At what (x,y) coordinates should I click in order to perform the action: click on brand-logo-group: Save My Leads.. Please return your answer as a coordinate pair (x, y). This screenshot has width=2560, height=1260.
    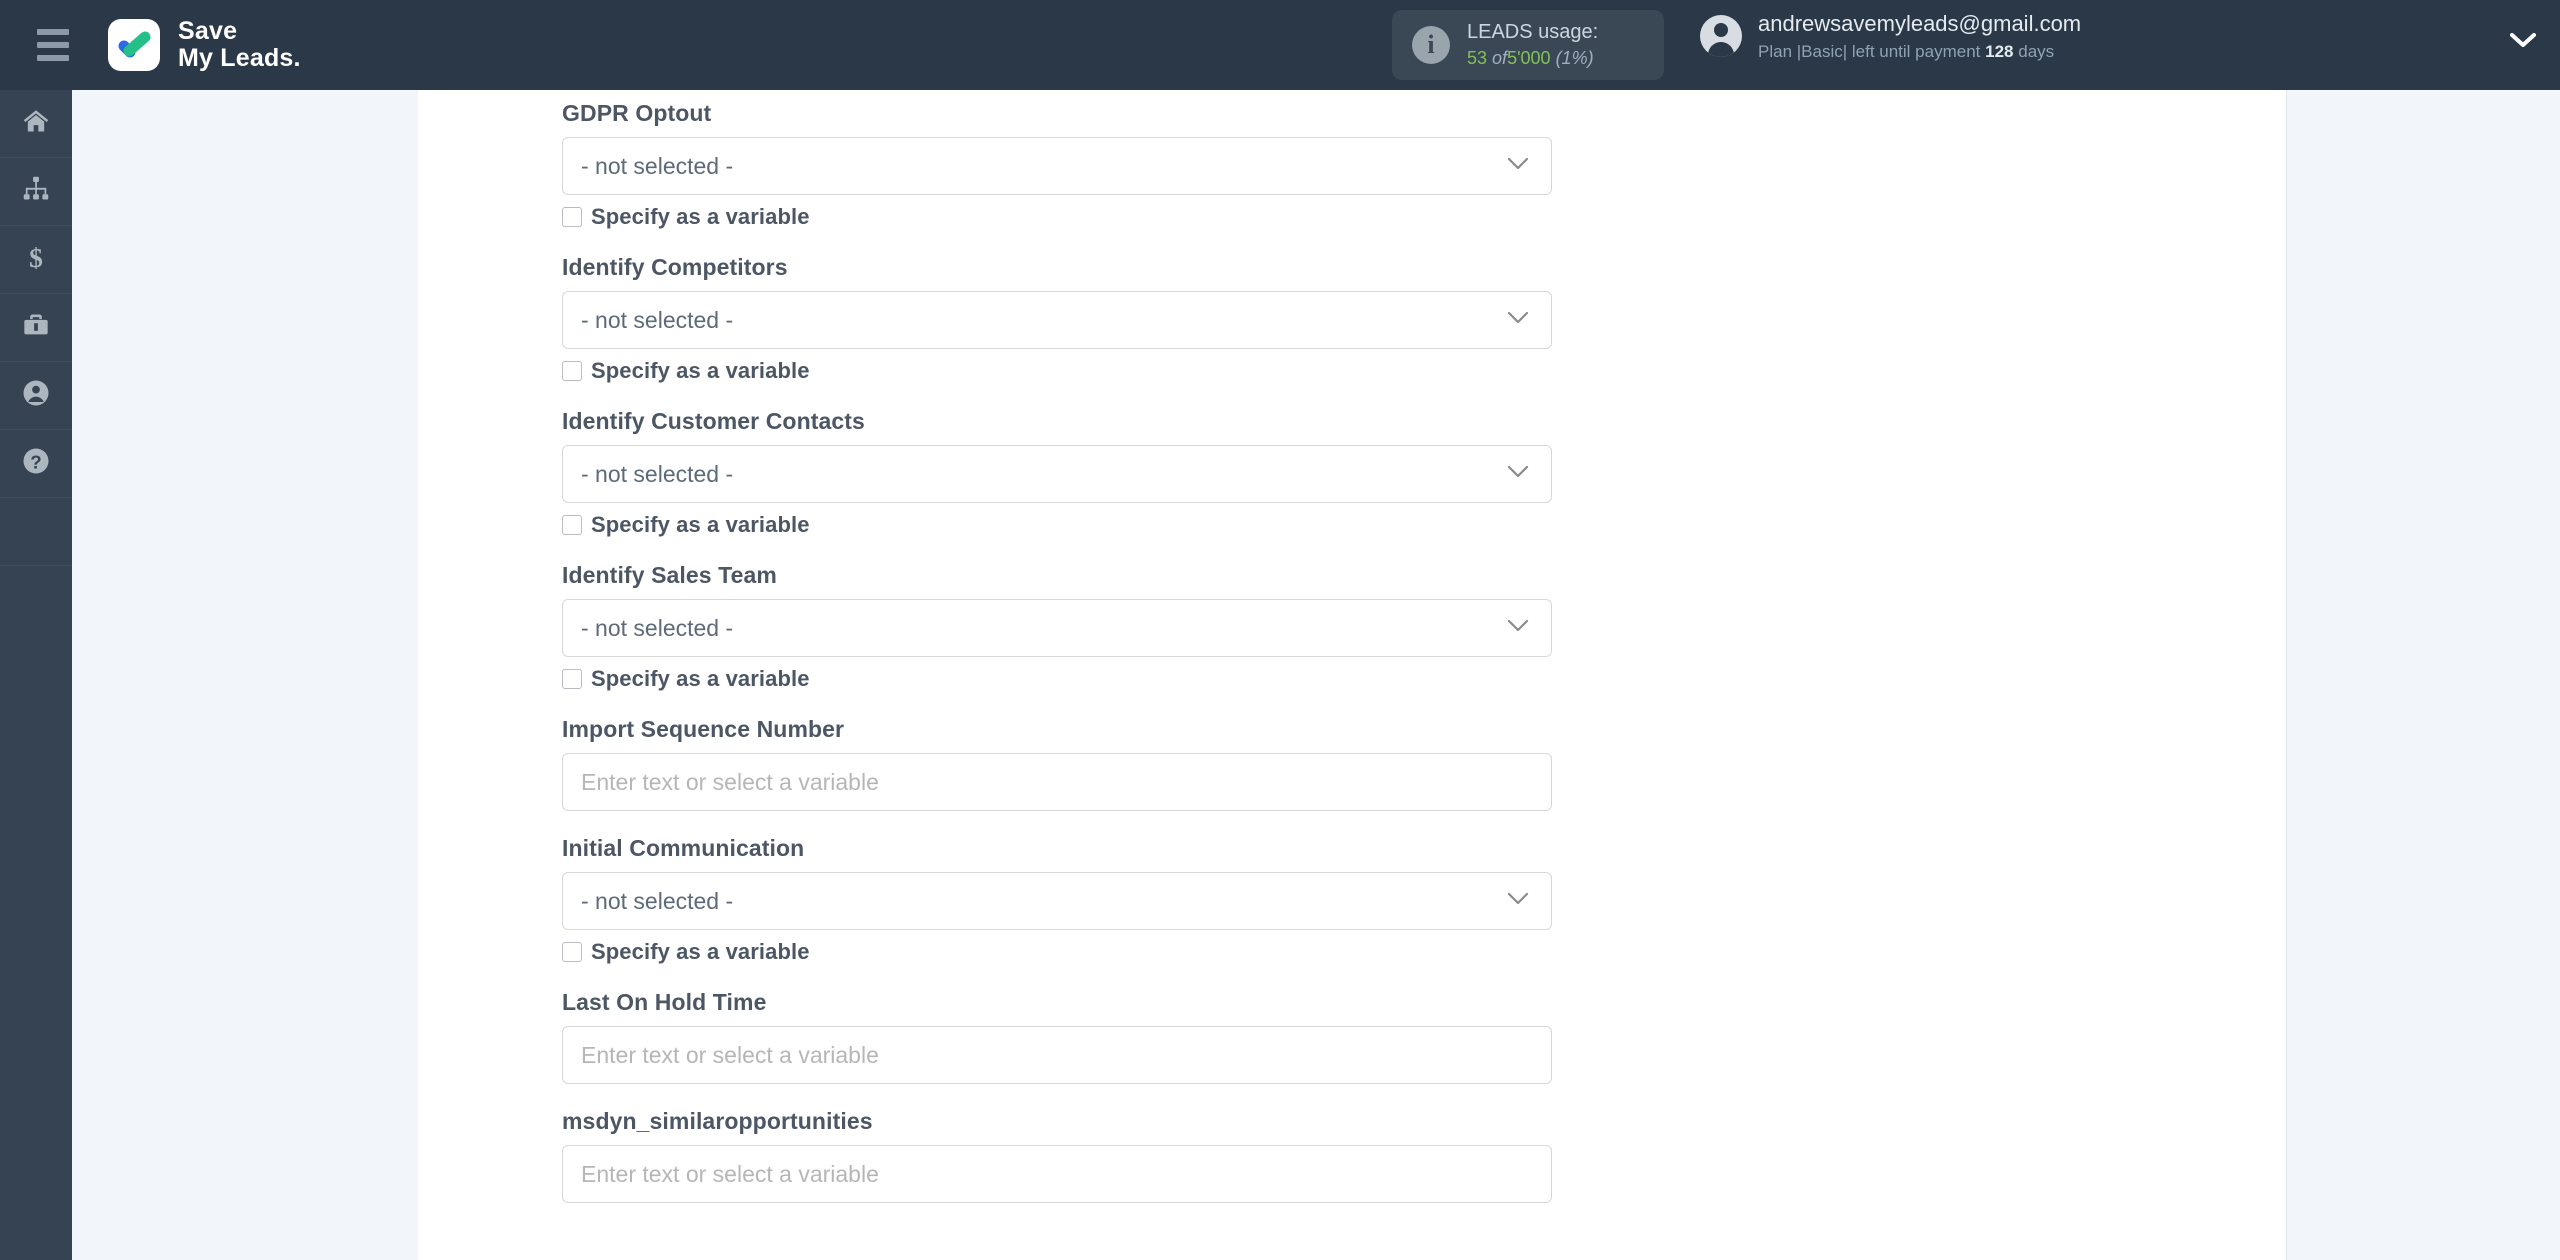
    Looking at the image, I should click on (204, 45).